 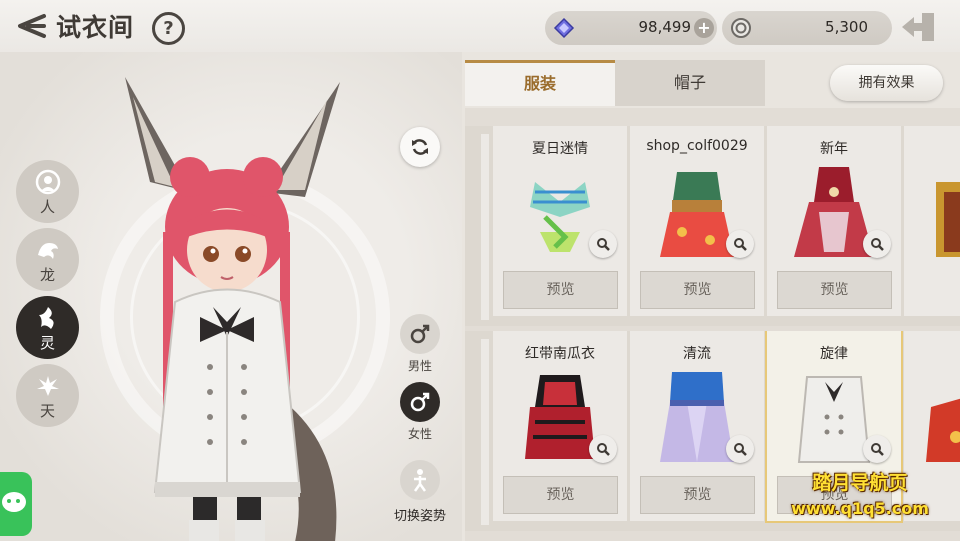 What do you see at coordinates (420, 480) in the screenshot?
I see `pose-icon` at bounding box center [420, 480].